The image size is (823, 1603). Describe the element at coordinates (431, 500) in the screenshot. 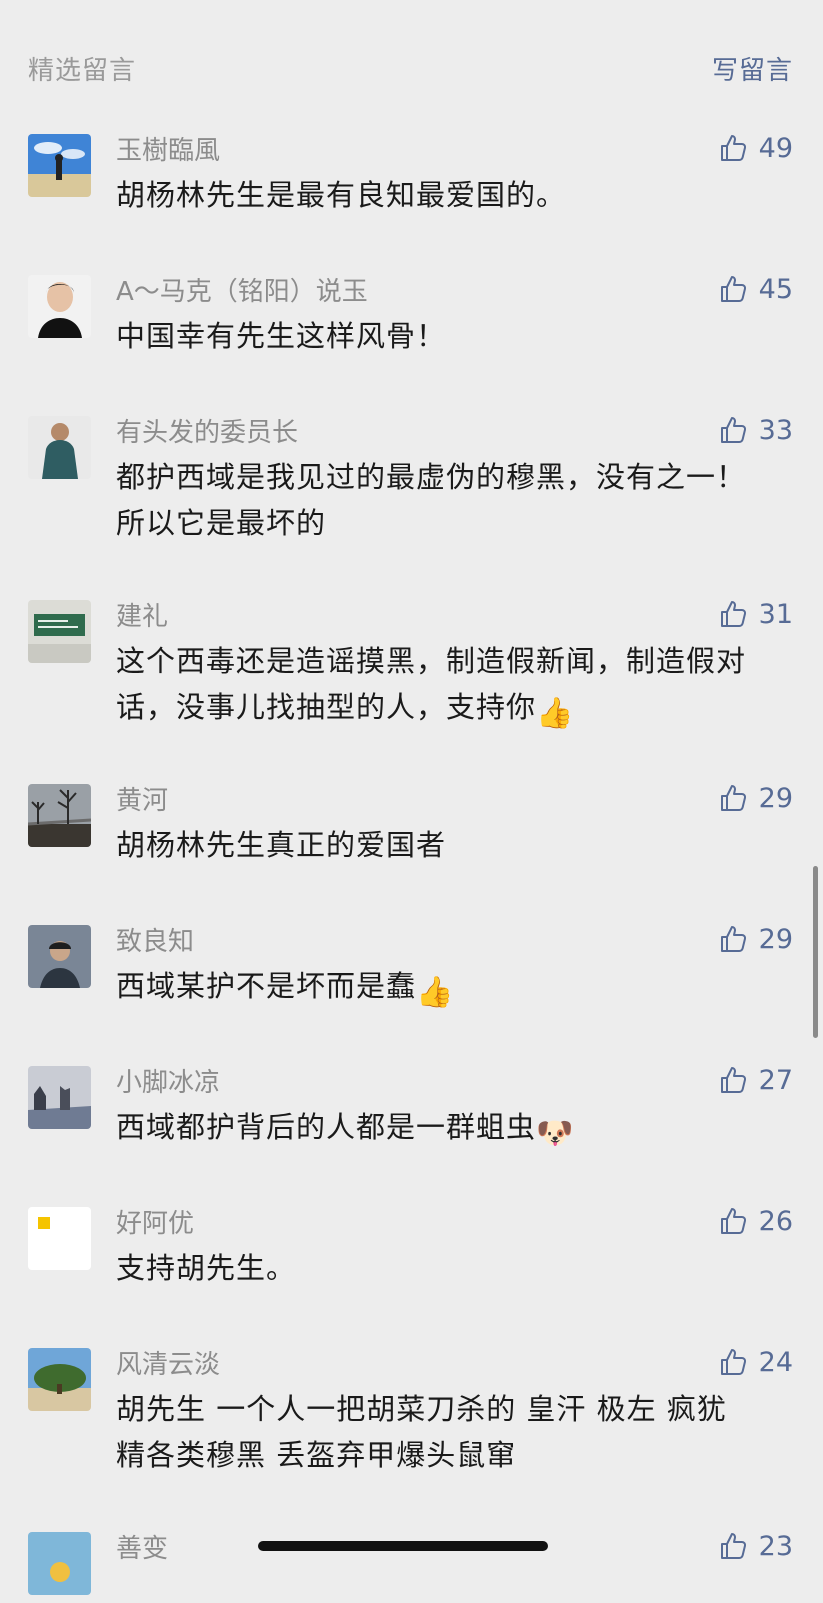

I see `comment-text: 都护西域是我见过的最虚伪的穆黑，没有之一！所以它是最坏的` at that location.